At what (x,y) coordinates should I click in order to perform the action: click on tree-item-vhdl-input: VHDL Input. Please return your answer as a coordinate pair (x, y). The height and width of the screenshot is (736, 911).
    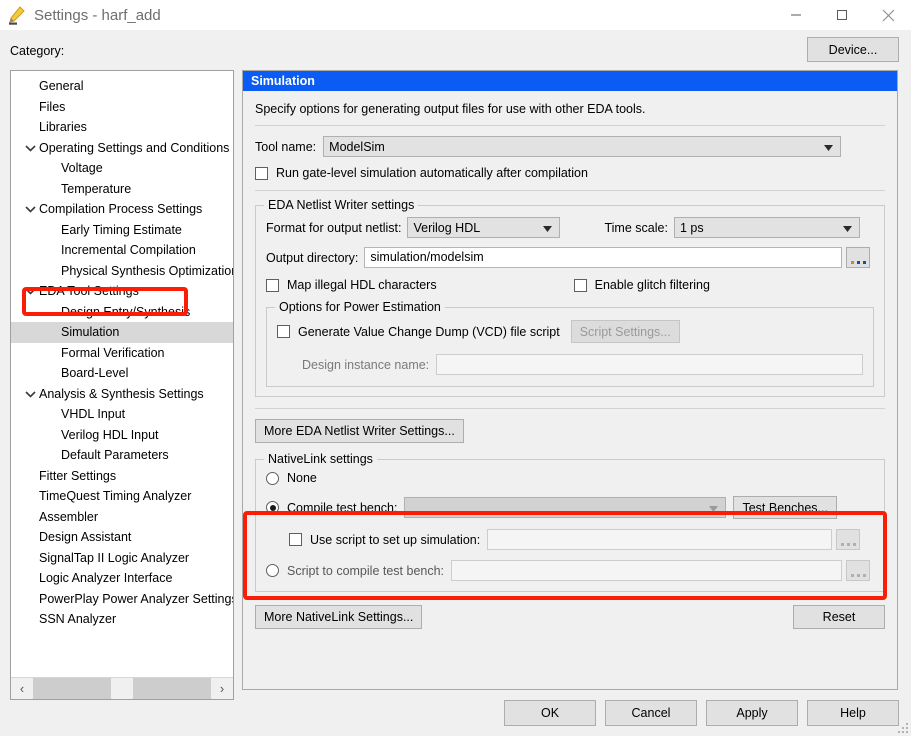
    Looking at the image, I should click on (122, 414).